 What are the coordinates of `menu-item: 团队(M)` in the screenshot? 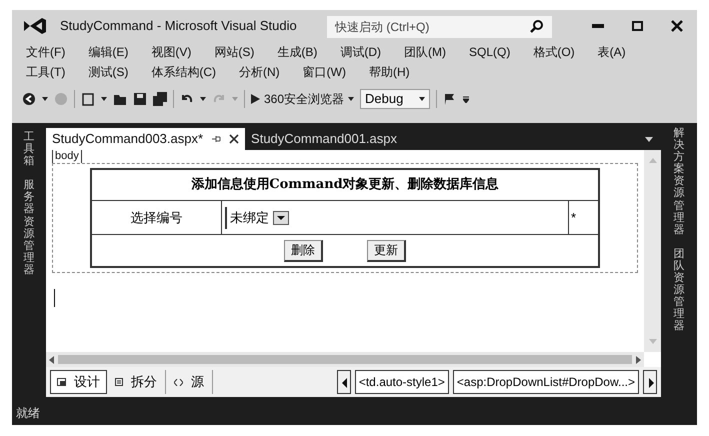 It's located at (425, 52).